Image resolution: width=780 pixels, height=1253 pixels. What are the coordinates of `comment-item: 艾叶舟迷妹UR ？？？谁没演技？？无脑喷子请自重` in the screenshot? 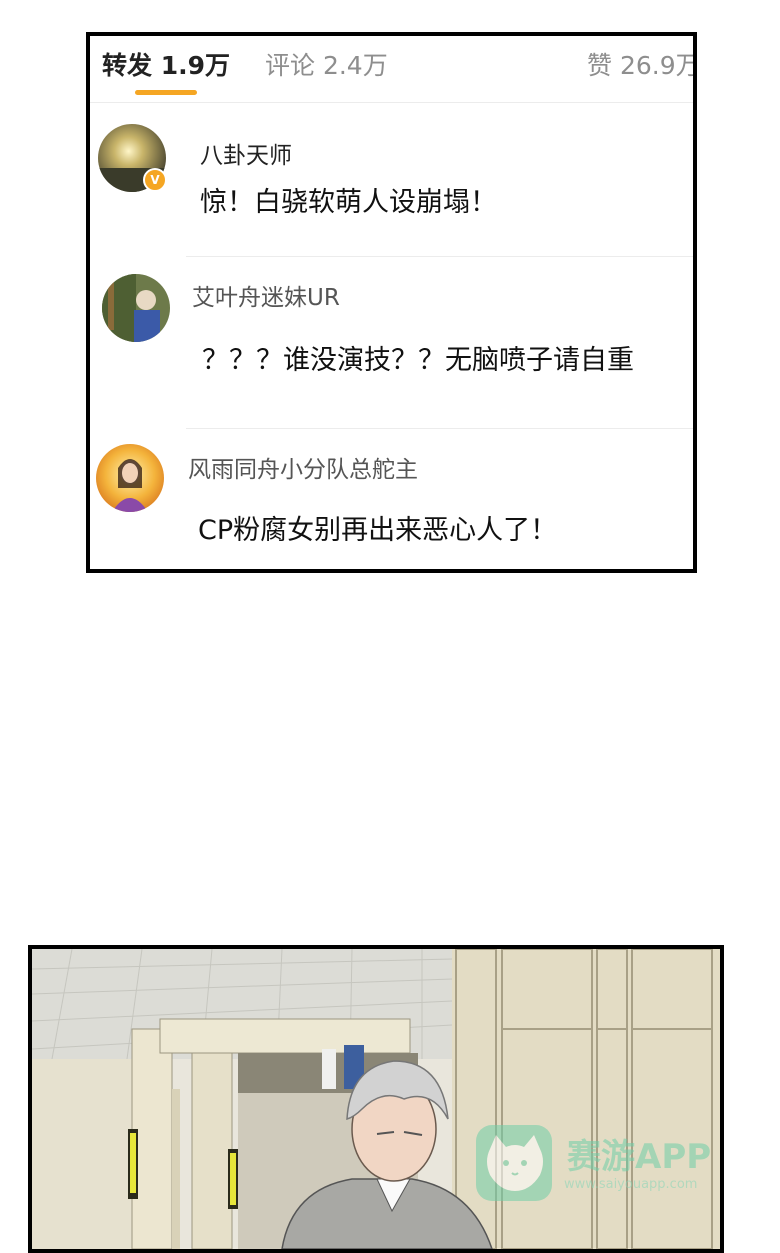 It's located at (391, 347).